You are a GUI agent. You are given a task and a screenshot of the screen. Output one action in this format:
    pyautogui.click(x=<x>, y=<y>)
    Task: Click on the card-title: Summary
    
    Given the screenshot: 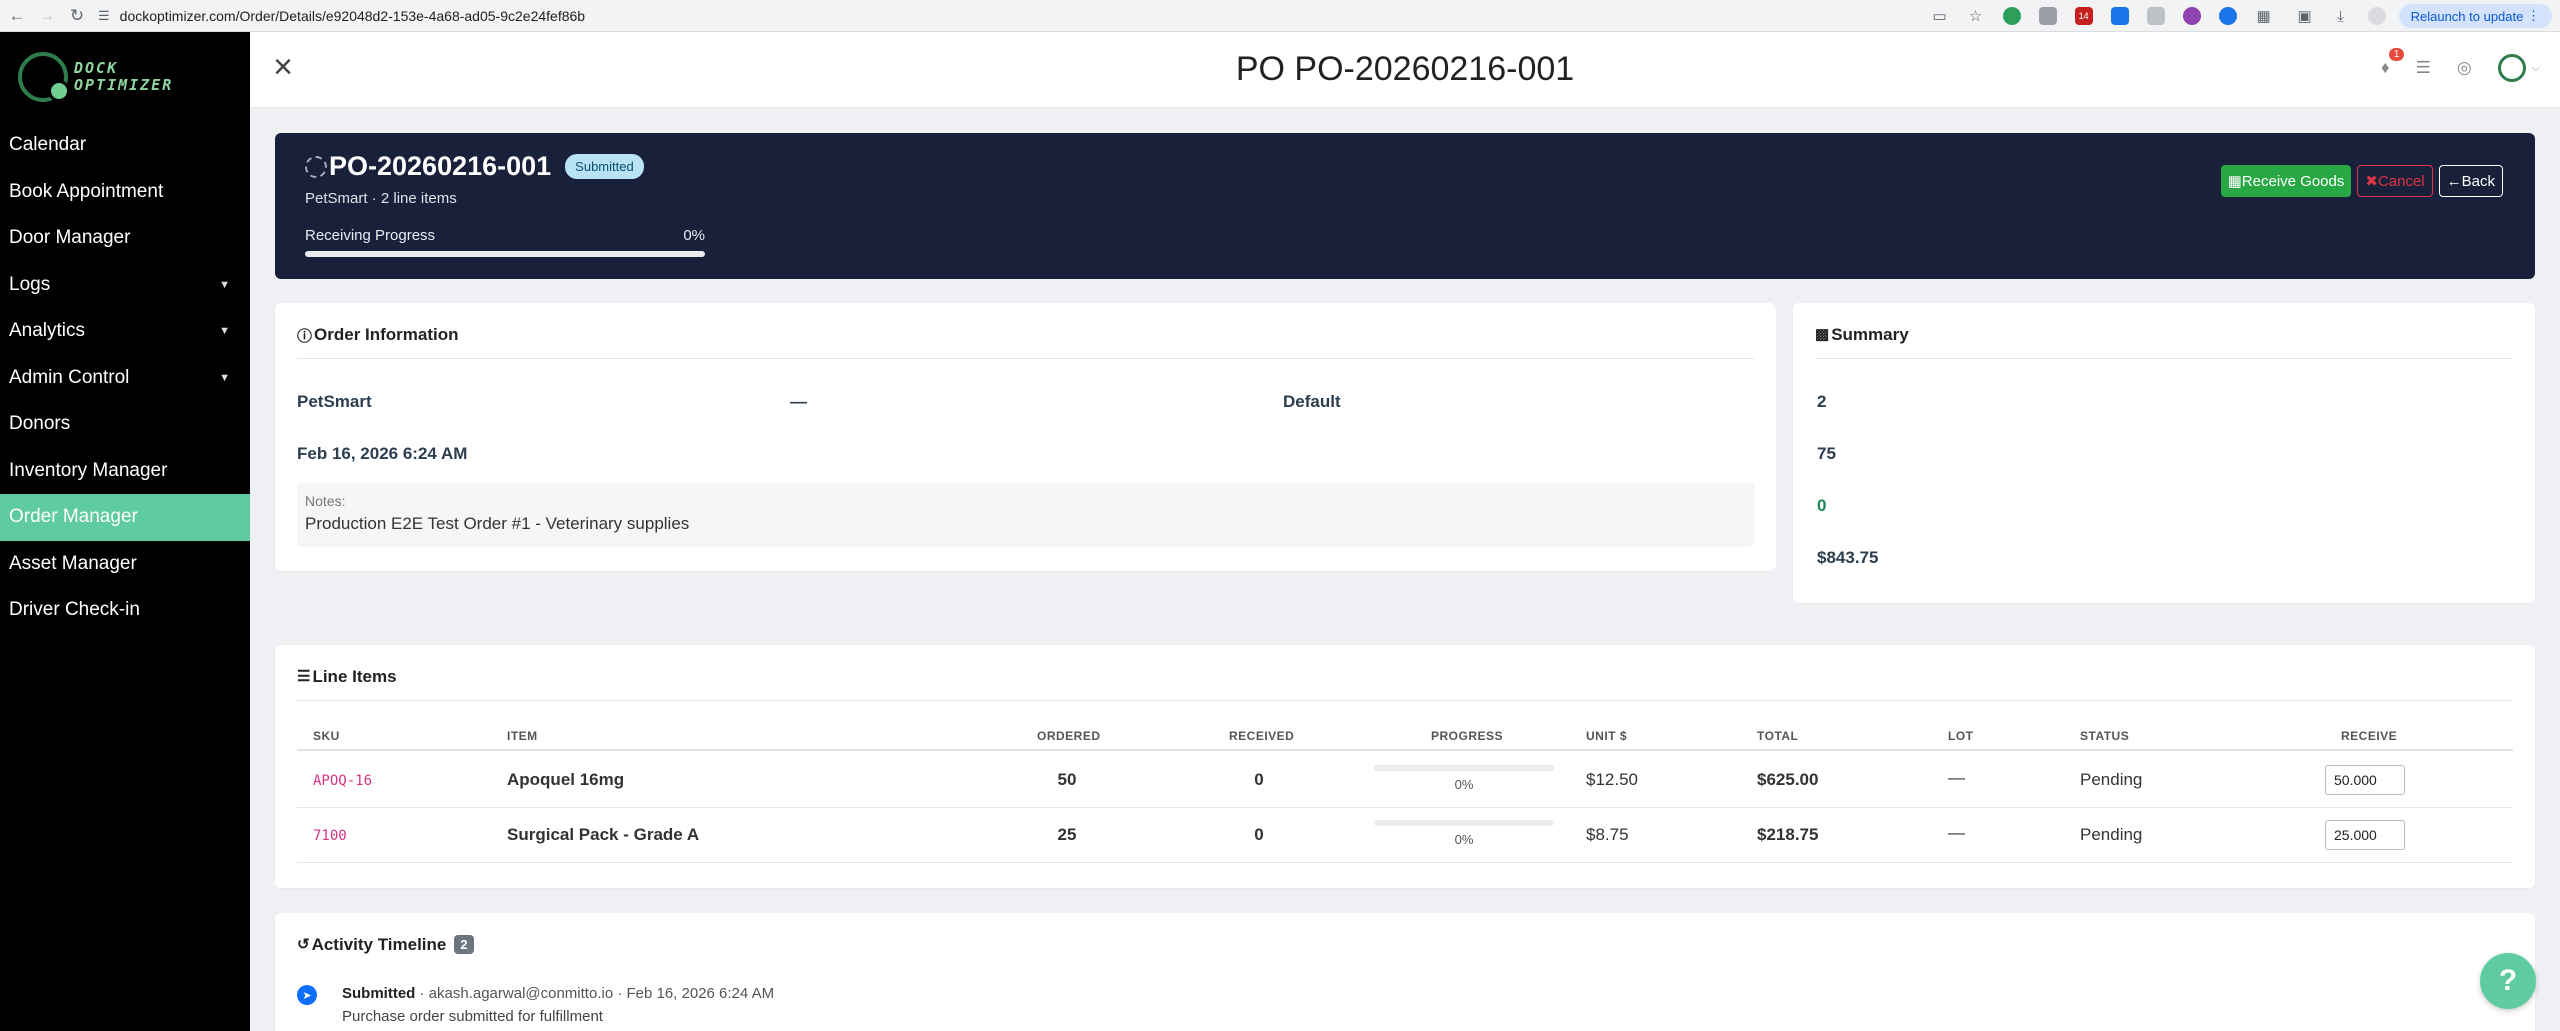 What is the action you would take?
    pyautogui.click(x=1870, y=334)
    